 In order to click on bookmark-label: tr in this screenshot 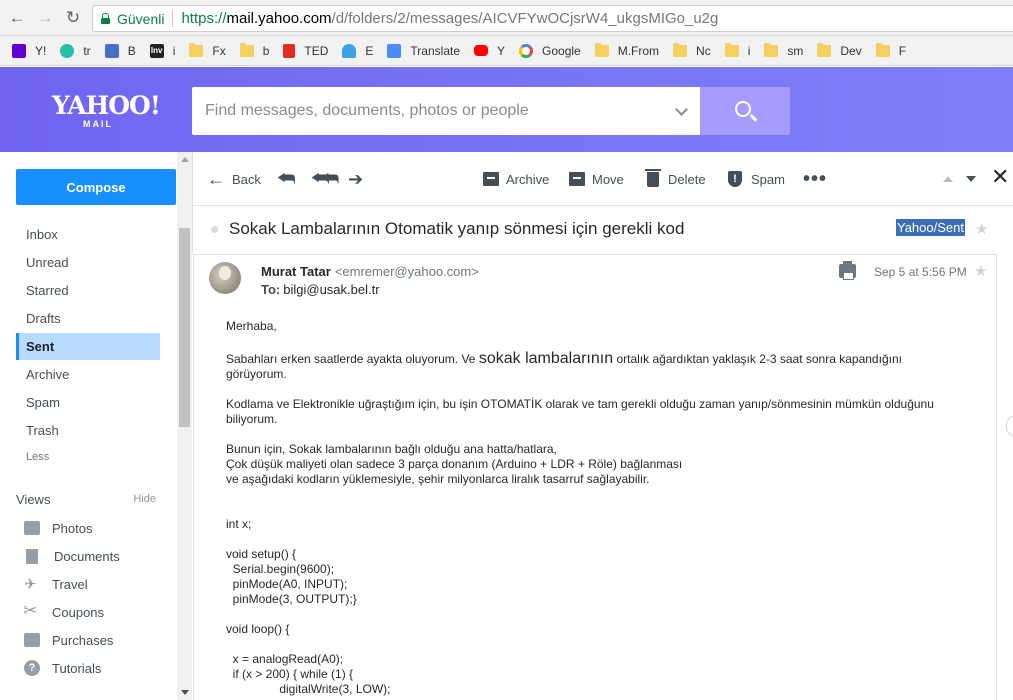, I will do `click(87, 50)`.